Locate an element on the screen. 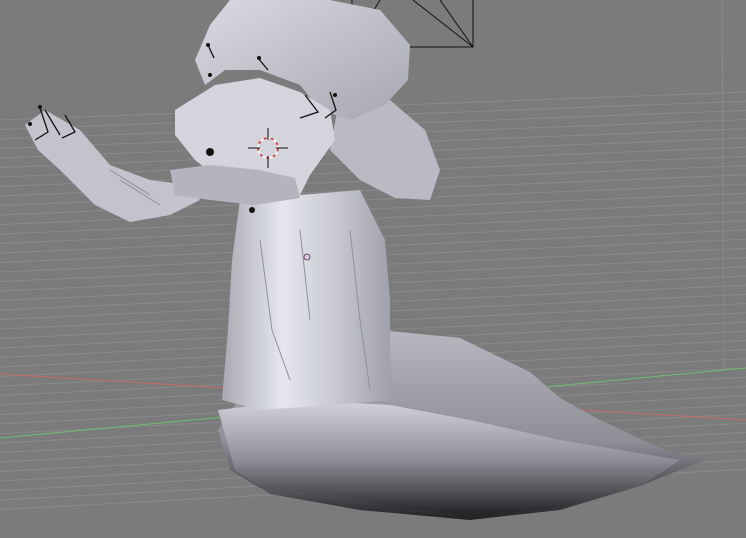 The width and height of the screenshot is (746, 538). mesh-base is located at coordinates (449, 460).